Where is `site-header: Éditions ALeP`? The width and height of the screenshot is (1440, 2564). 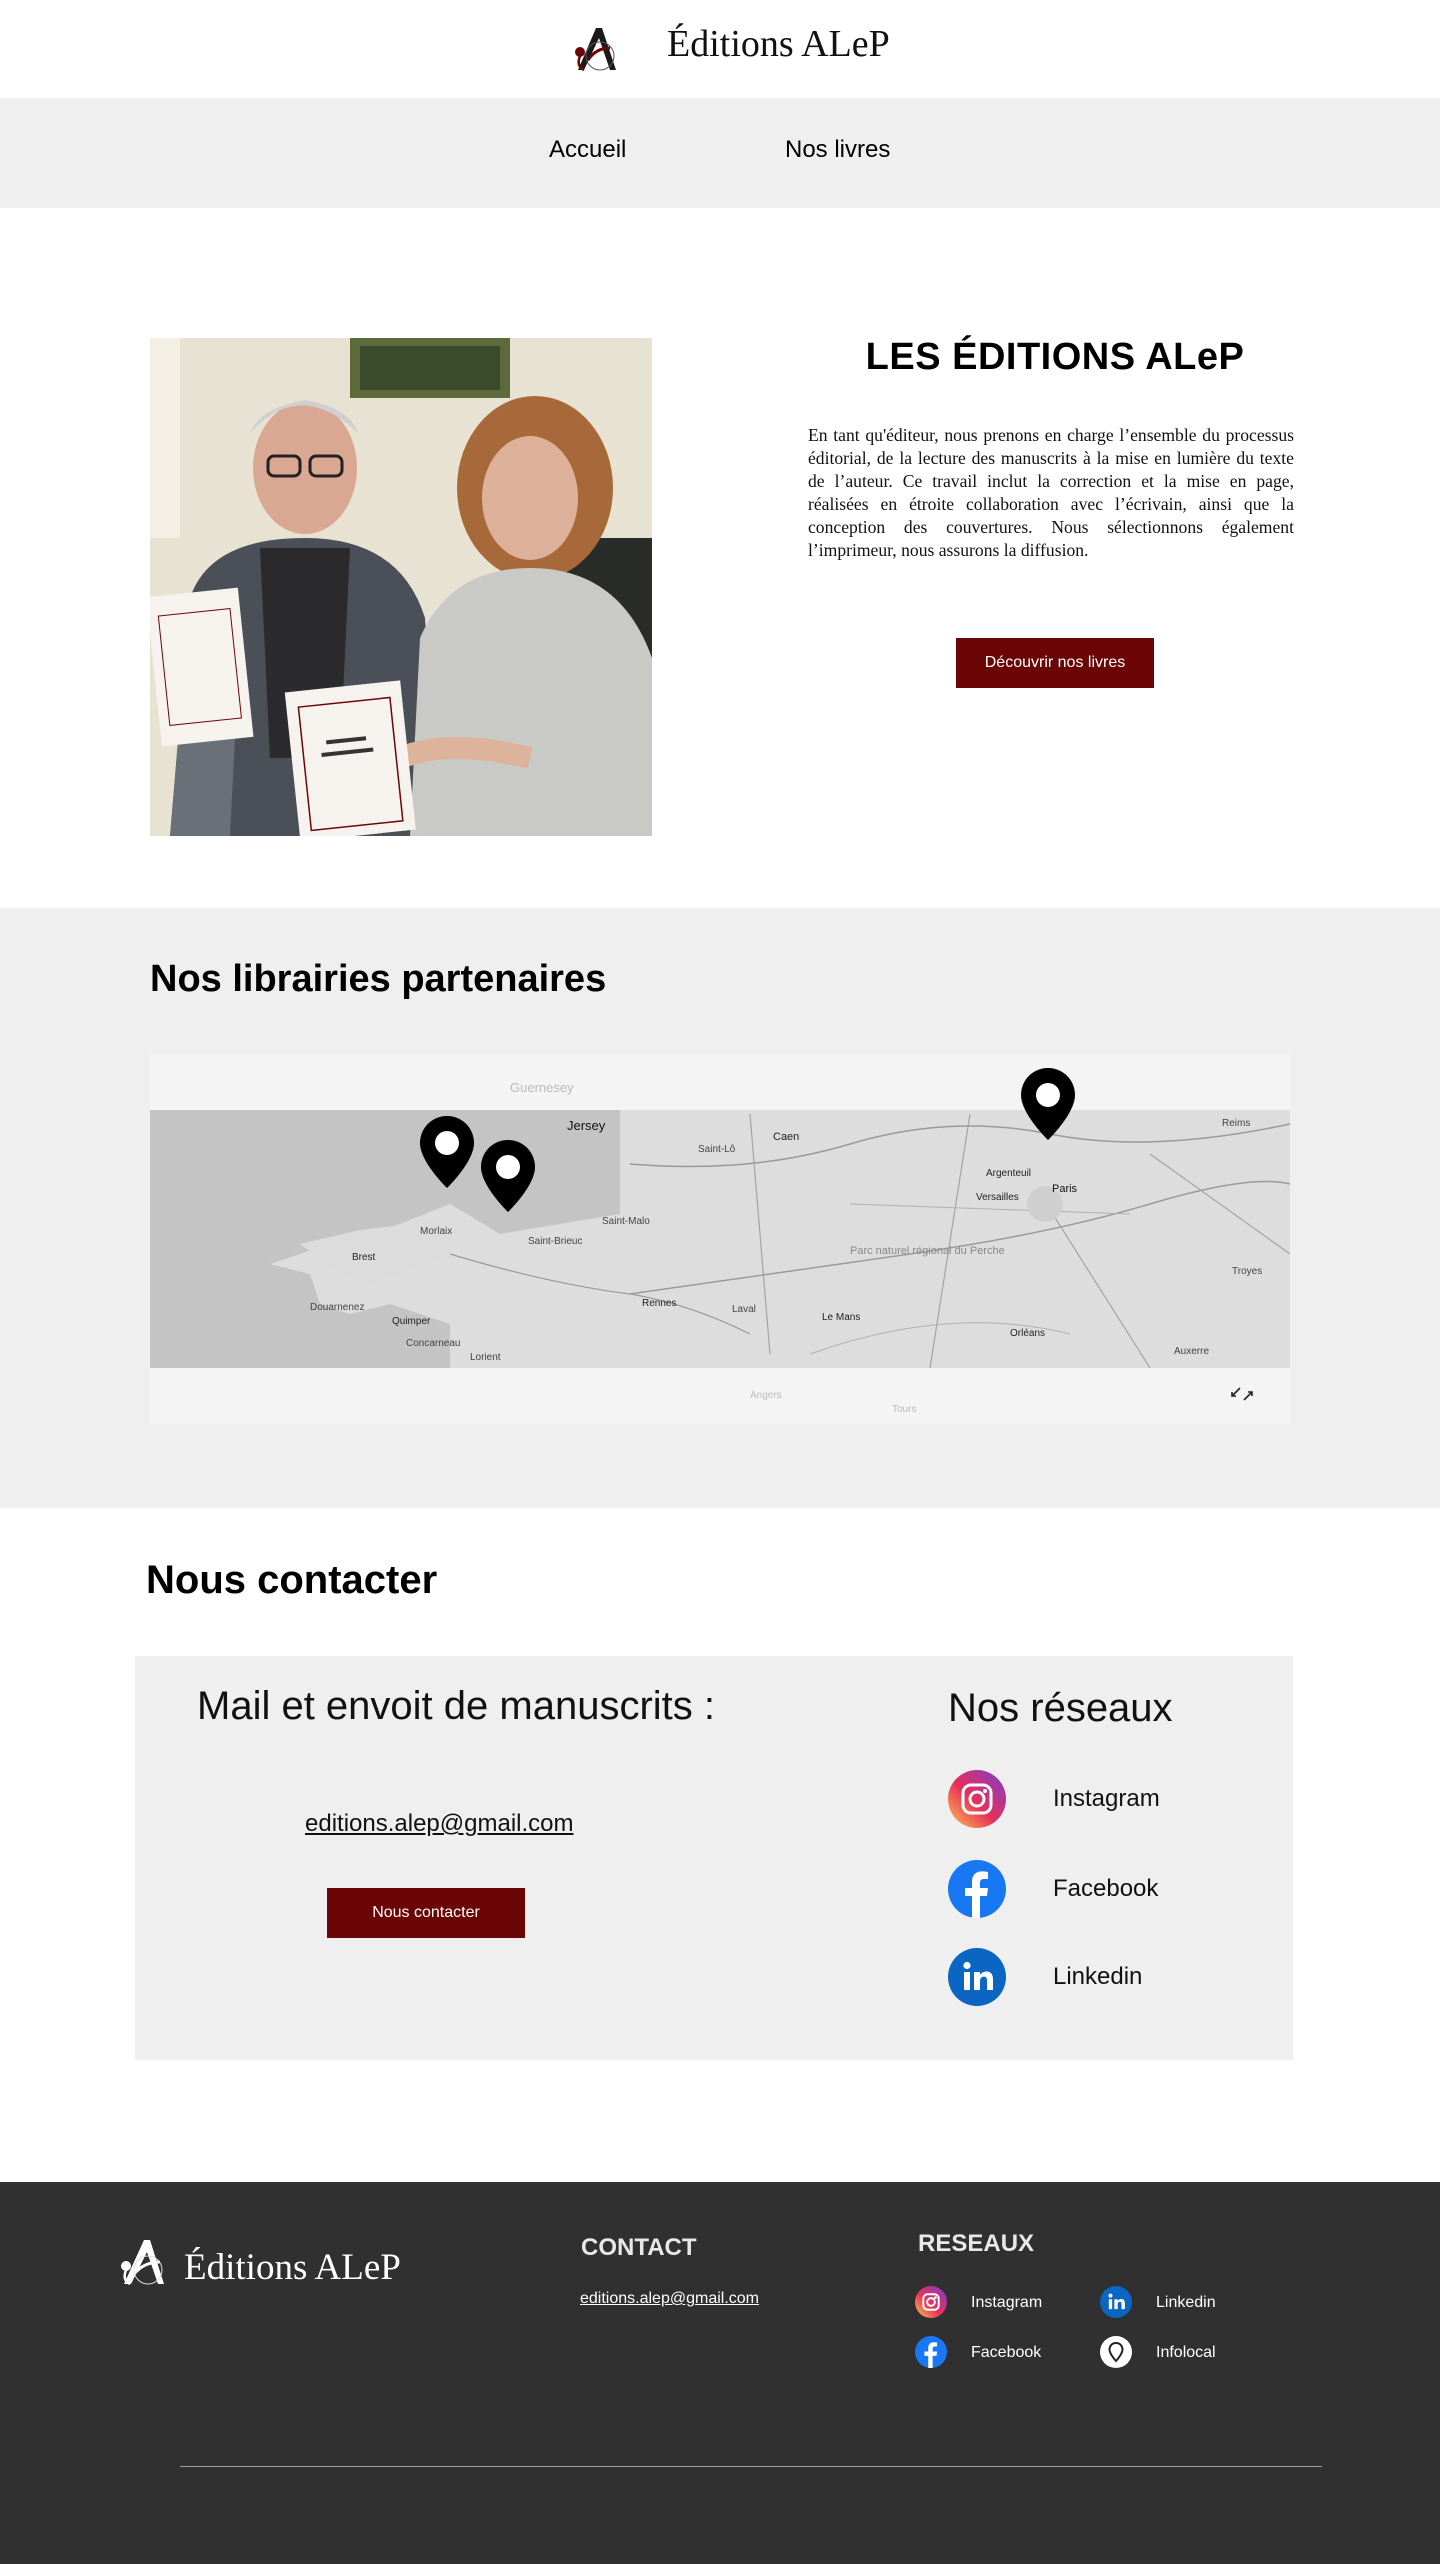
site-header: Éditions ALeP is located at coordinates (720, 49).